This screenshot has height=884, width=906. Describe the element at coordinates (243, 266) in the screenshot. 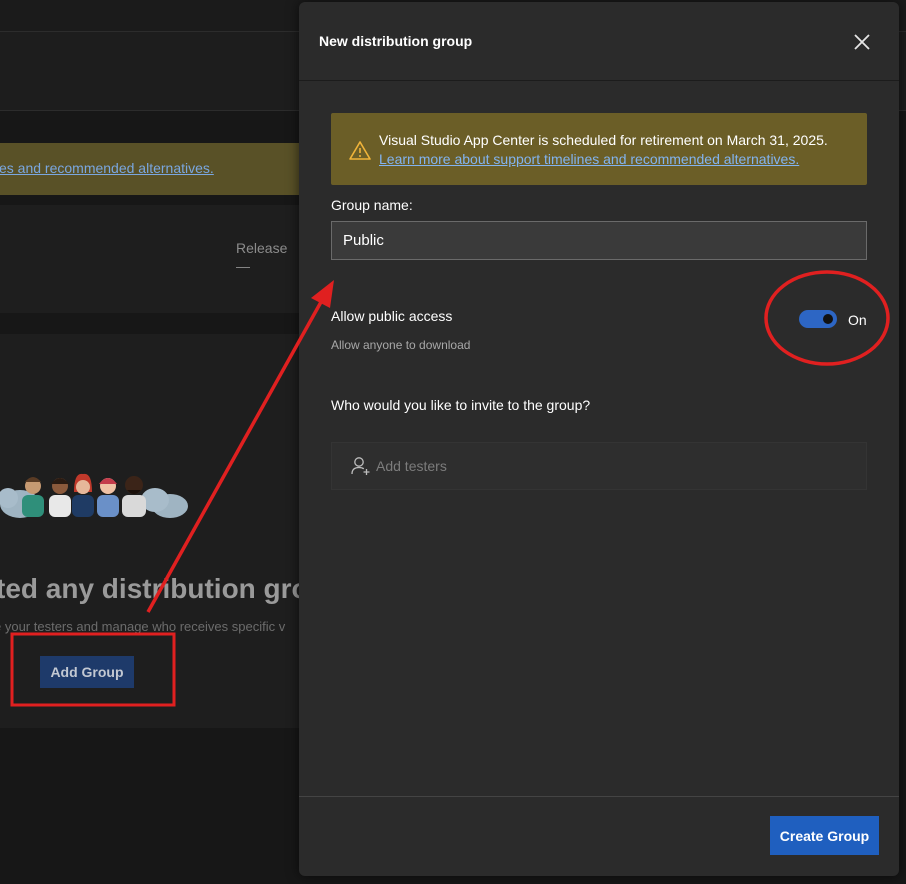

I see `background-release-value: —` at that location.